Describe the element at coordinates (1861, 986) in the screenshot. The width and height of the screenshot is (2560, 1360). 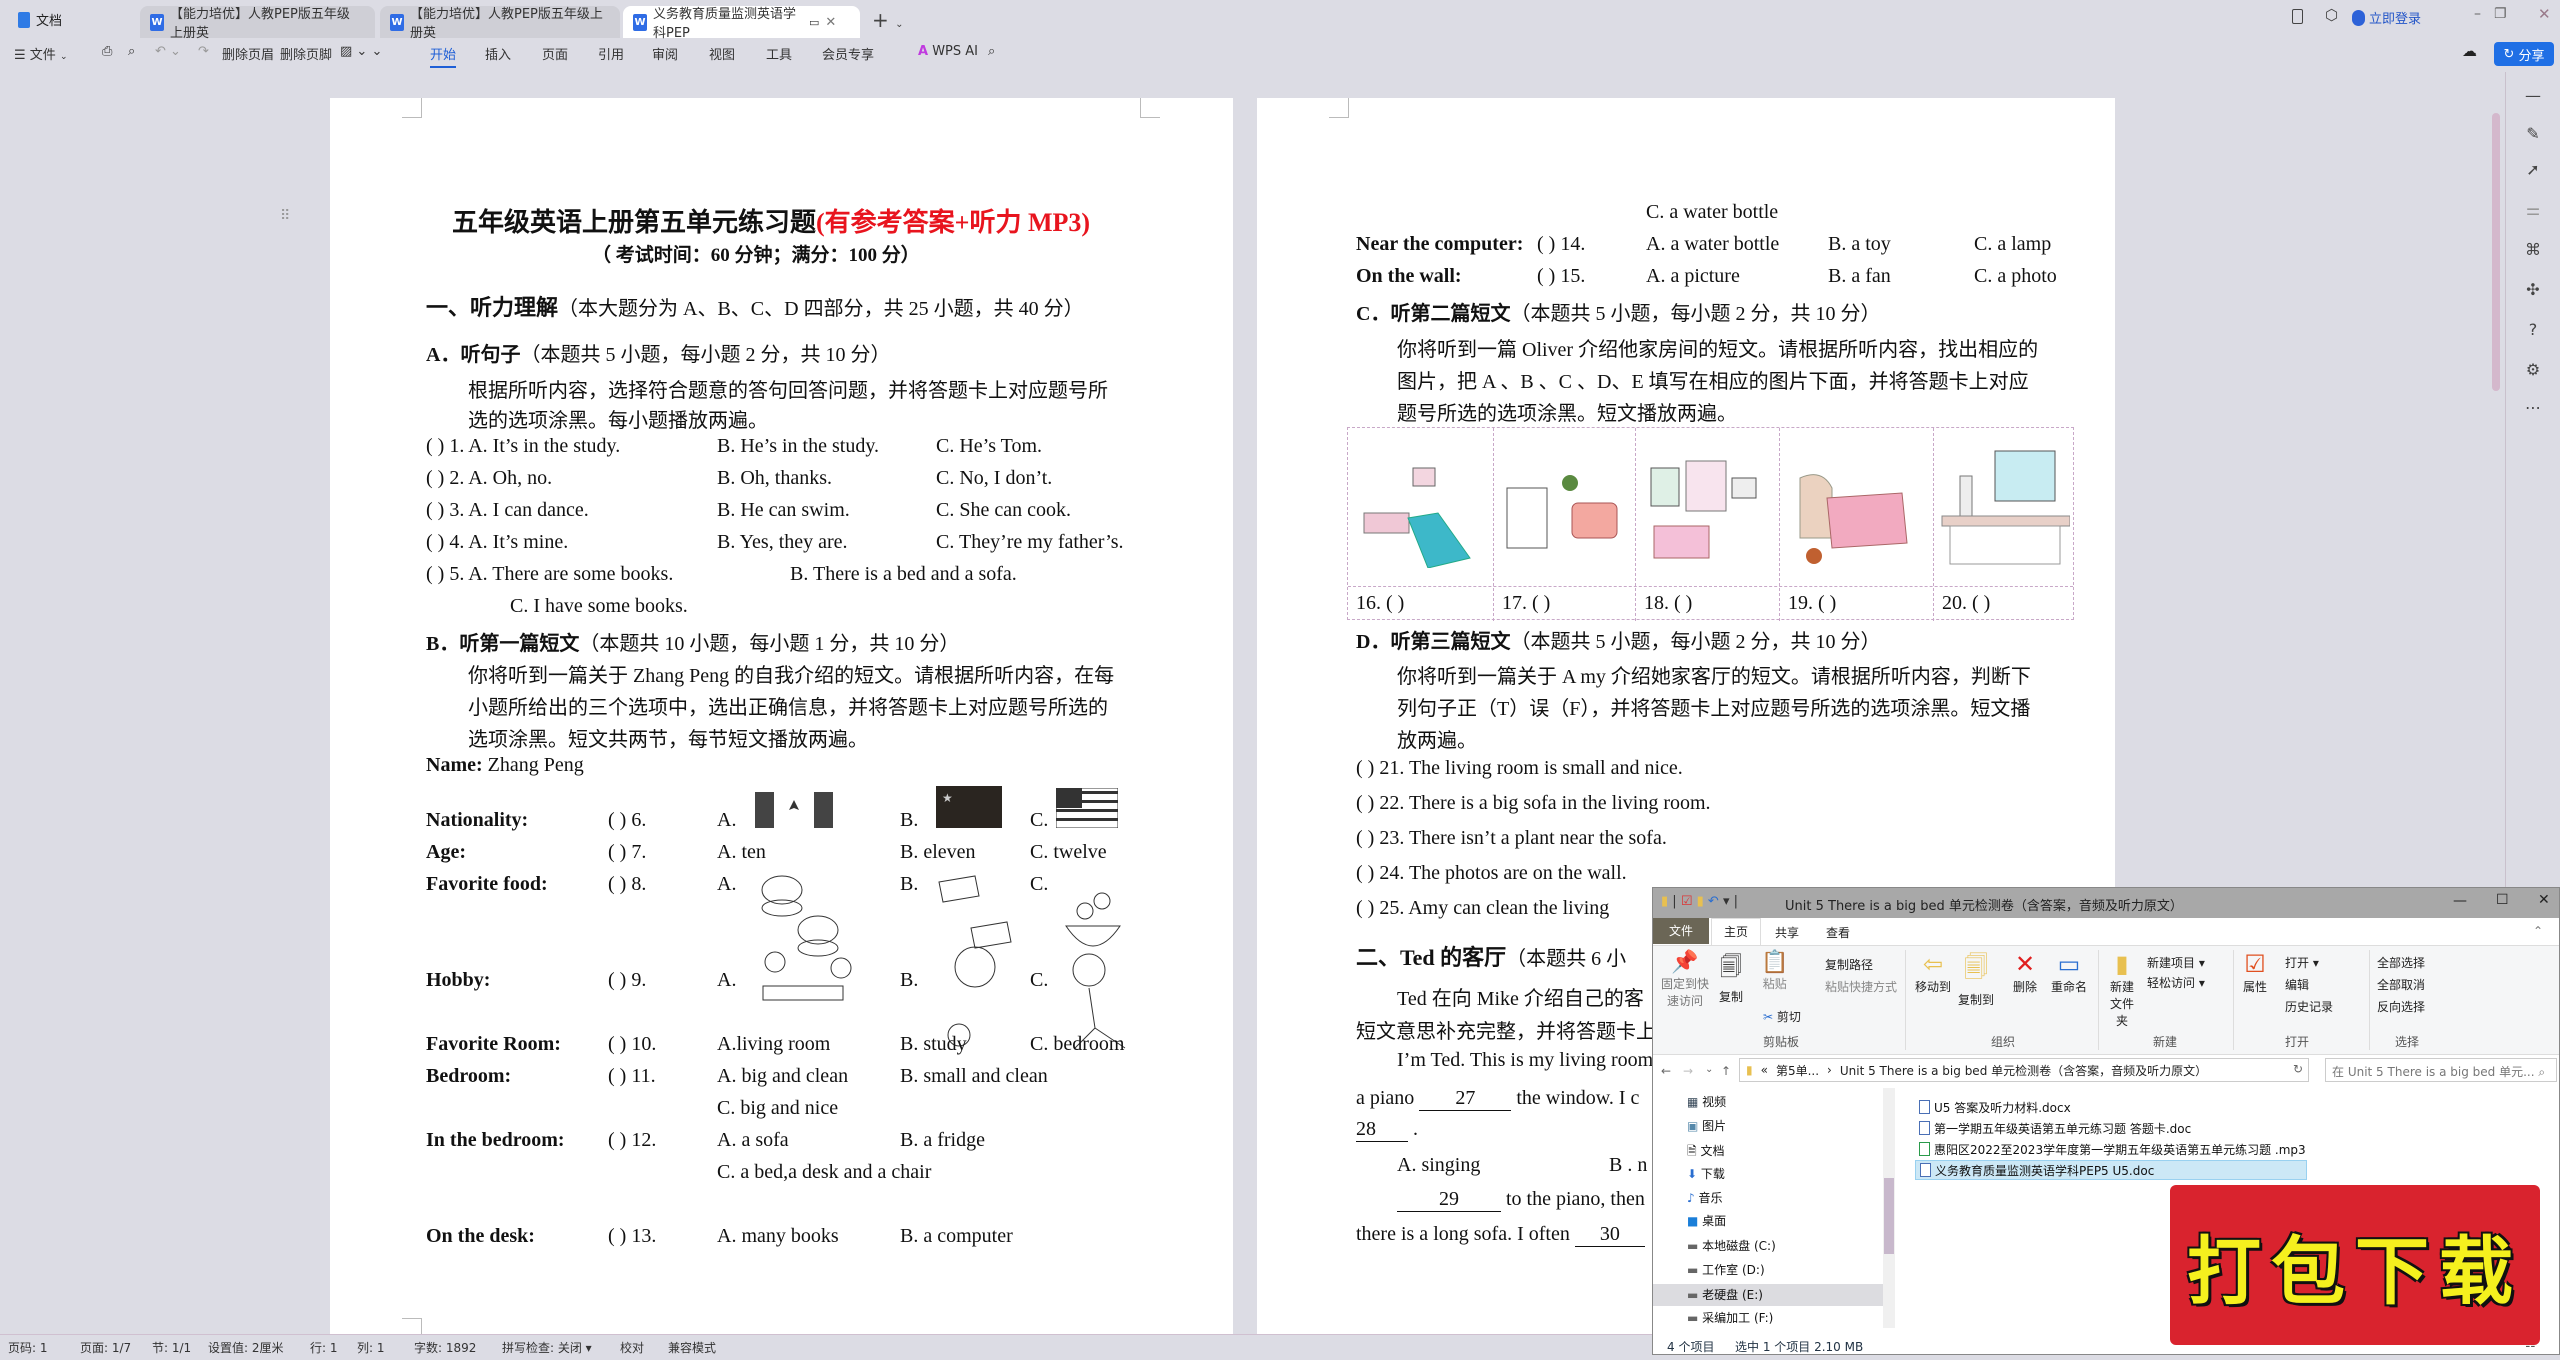
I see `paste-shortcut-button: 粘贴快捷方式` at that location.